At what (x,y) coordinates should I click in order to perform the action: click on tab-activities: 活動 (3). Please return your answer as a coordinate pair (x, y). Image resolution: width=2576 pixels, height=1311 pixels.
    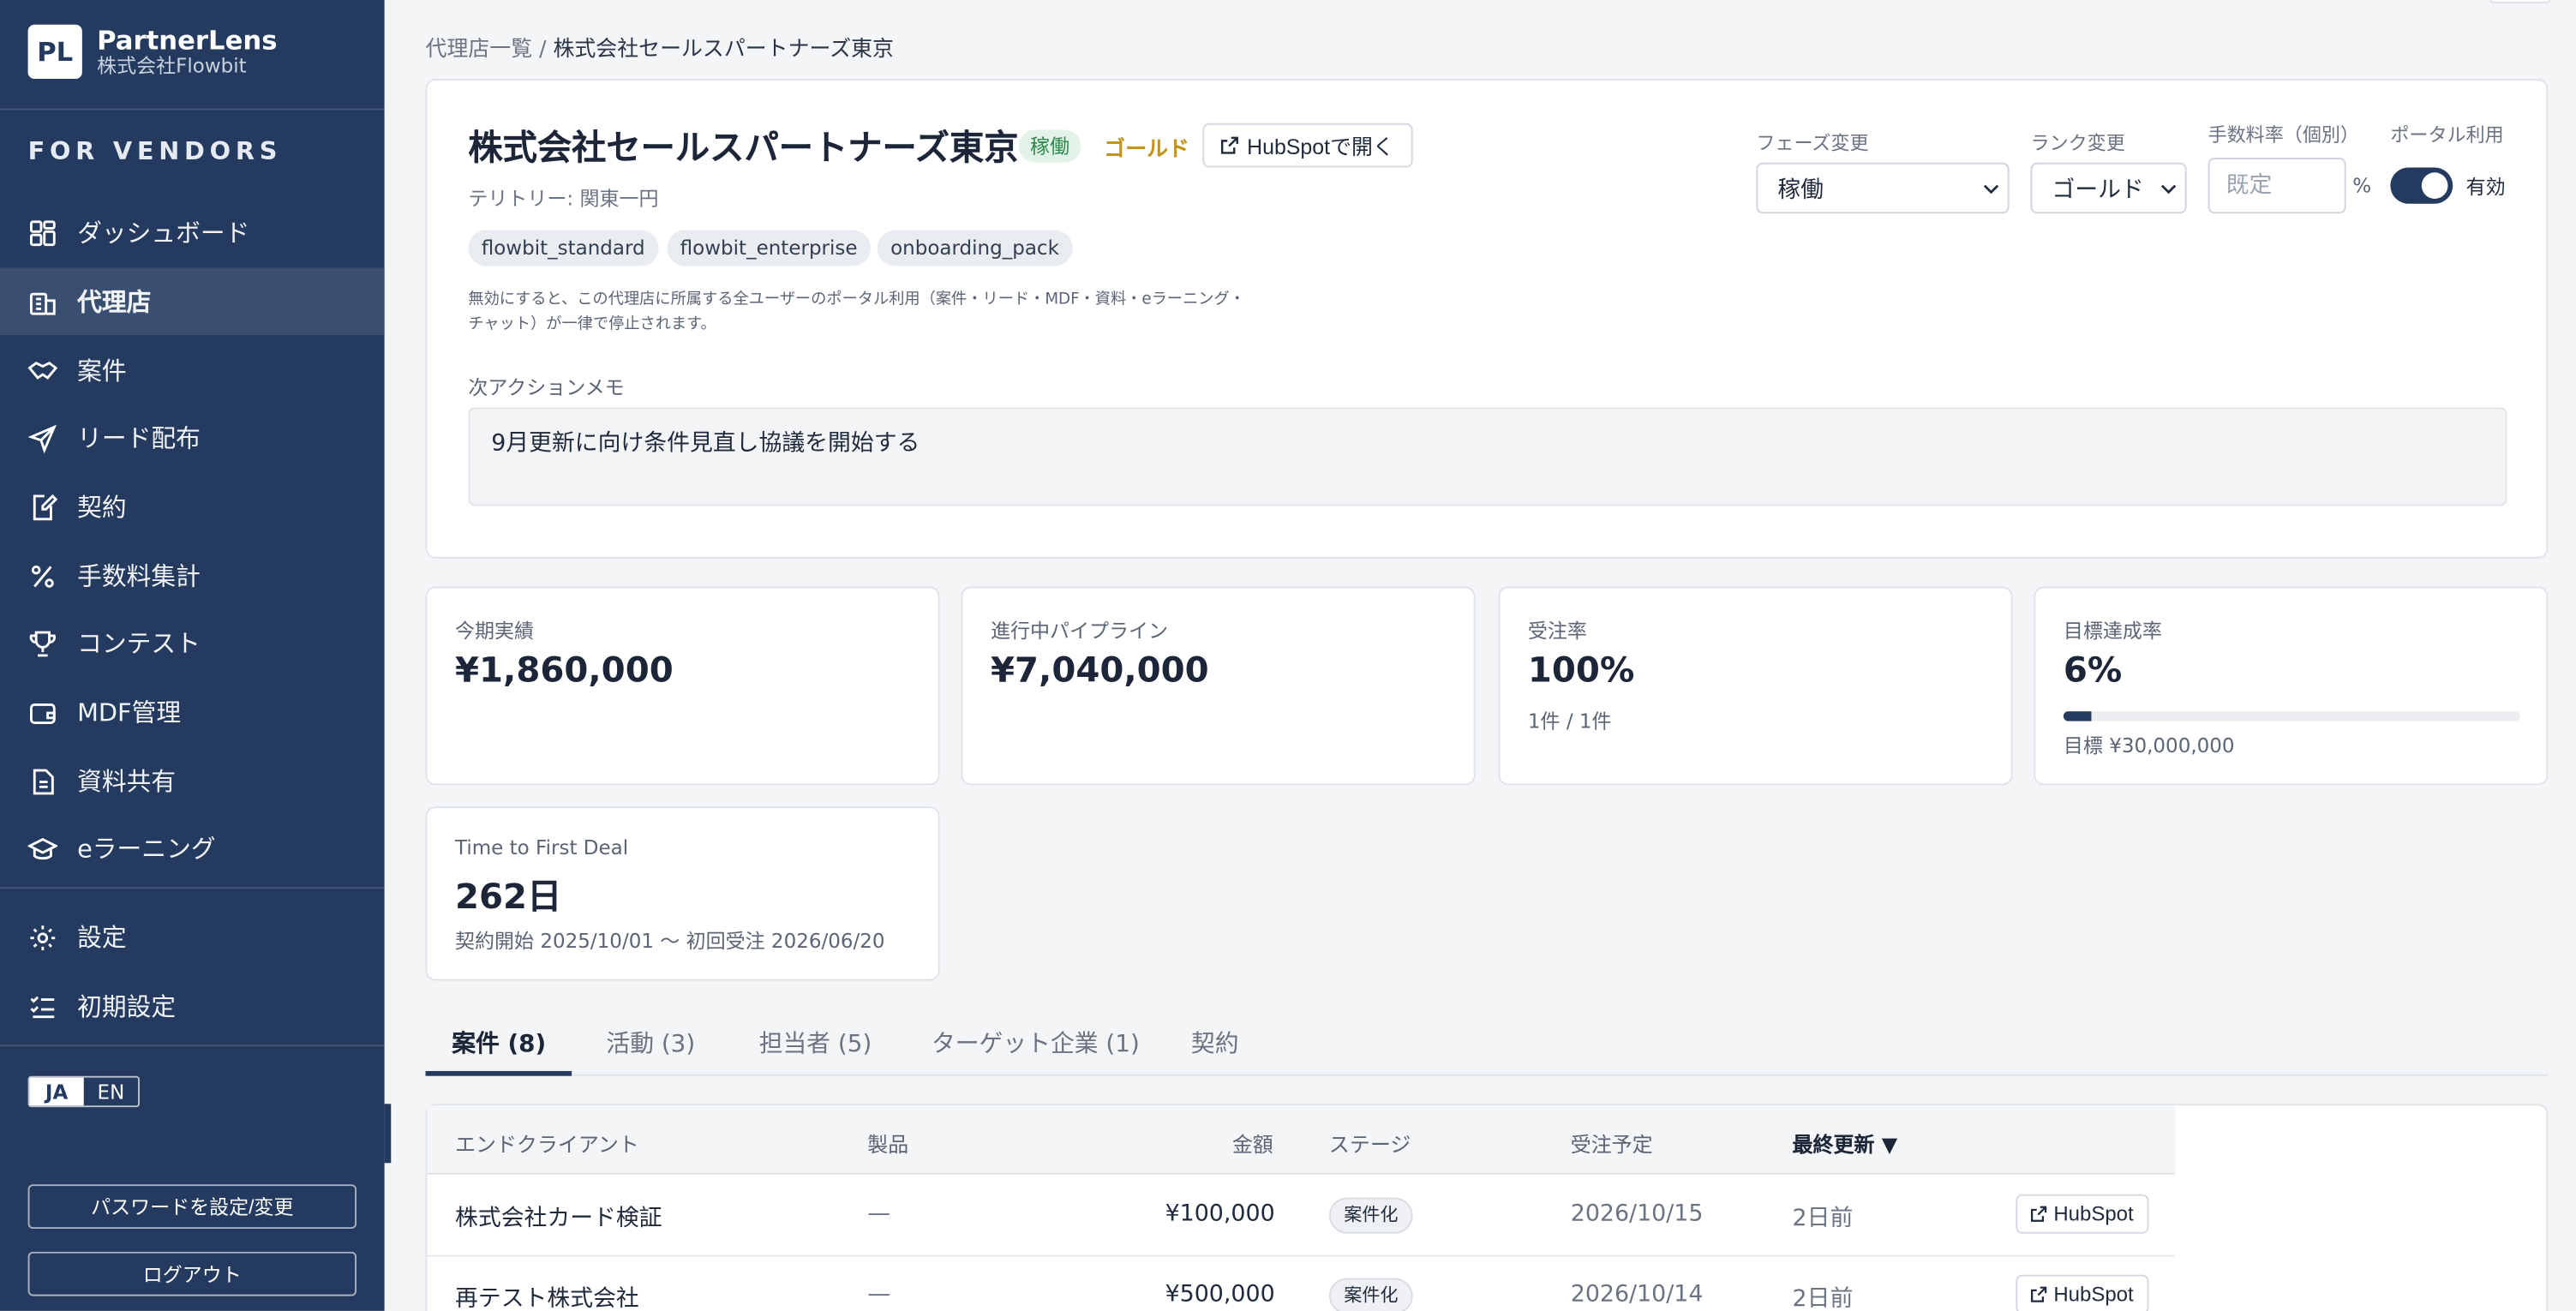
    Looking at the image, I should click on (650, 1042).